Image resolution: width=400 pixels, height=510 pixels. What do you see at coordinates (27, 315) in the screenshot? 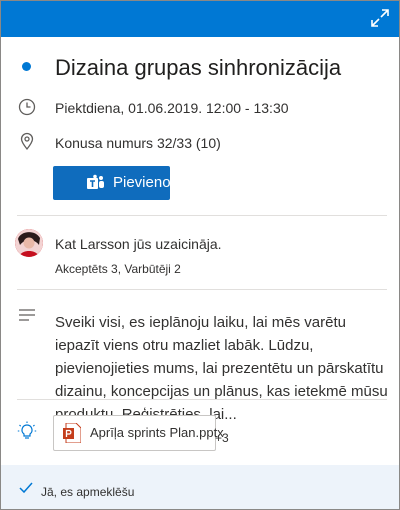
I see `description-lines-icon` at bounding box center [27, 315].